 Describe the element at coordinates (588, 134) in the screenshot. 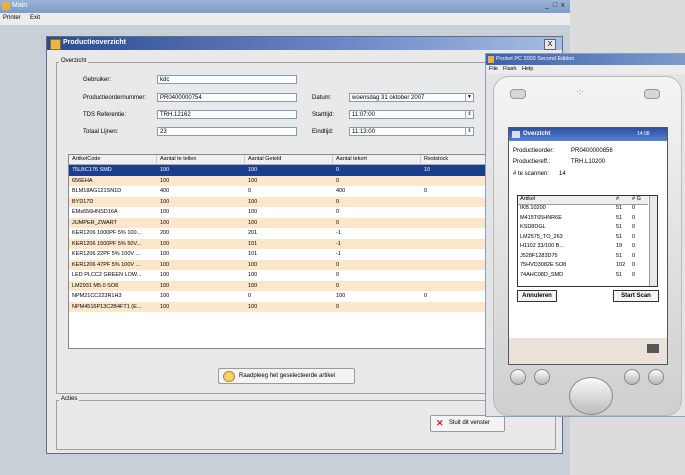

I see `pda-nav-bar: Overzicht 14:08` at that location.